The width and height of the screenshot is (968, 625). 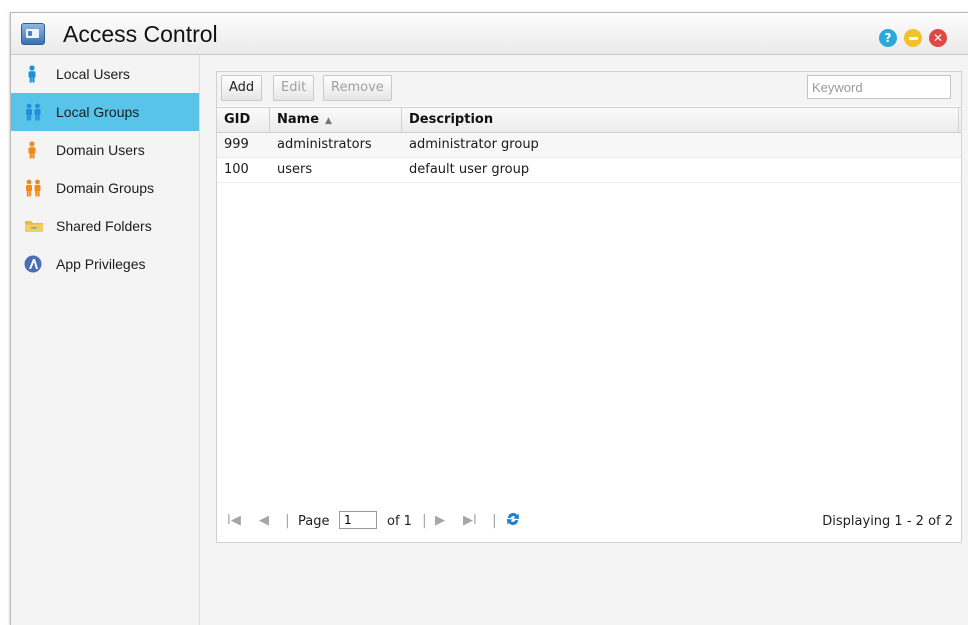 I want to click on next-page-icon: ▶, so click(x=440, y=520).